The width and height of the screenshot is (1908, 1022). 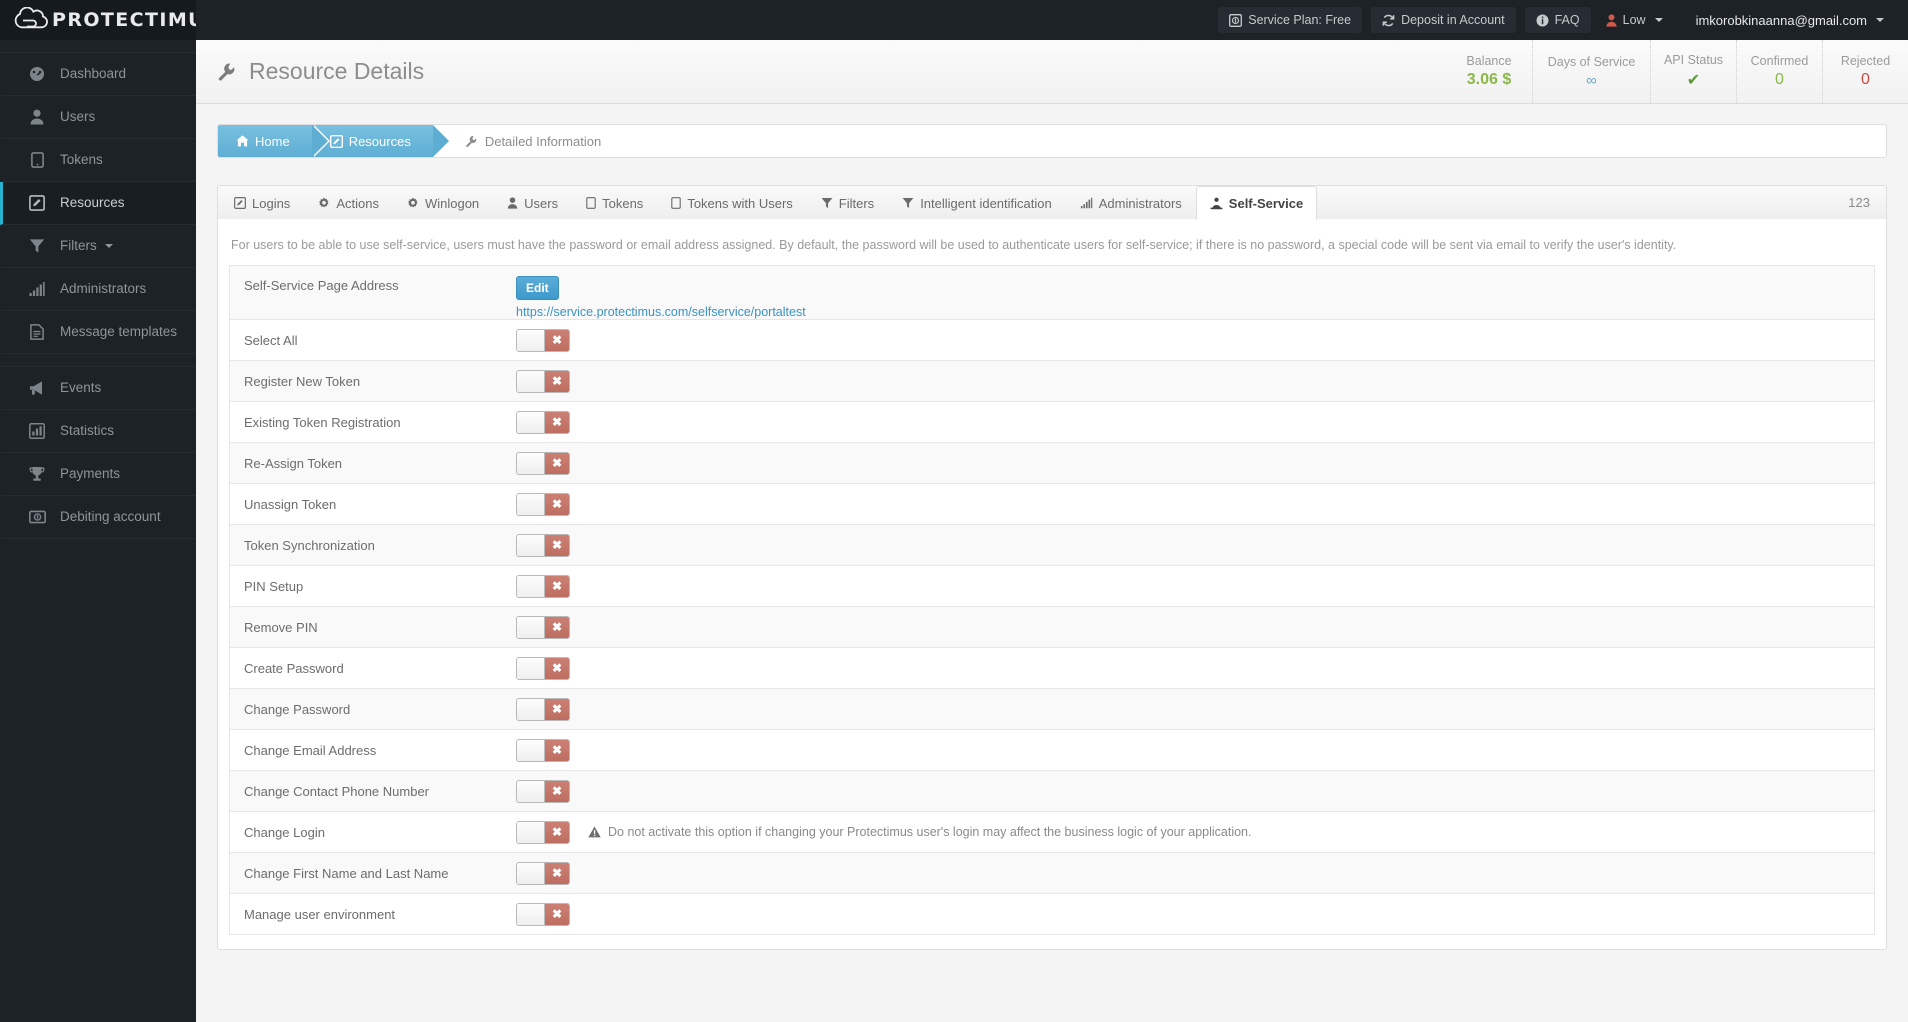 What do you see at coordinates (543, 586) in the screenshot?
I see `toggle-pin-setup: ✖` at bounding box center [543, 586].